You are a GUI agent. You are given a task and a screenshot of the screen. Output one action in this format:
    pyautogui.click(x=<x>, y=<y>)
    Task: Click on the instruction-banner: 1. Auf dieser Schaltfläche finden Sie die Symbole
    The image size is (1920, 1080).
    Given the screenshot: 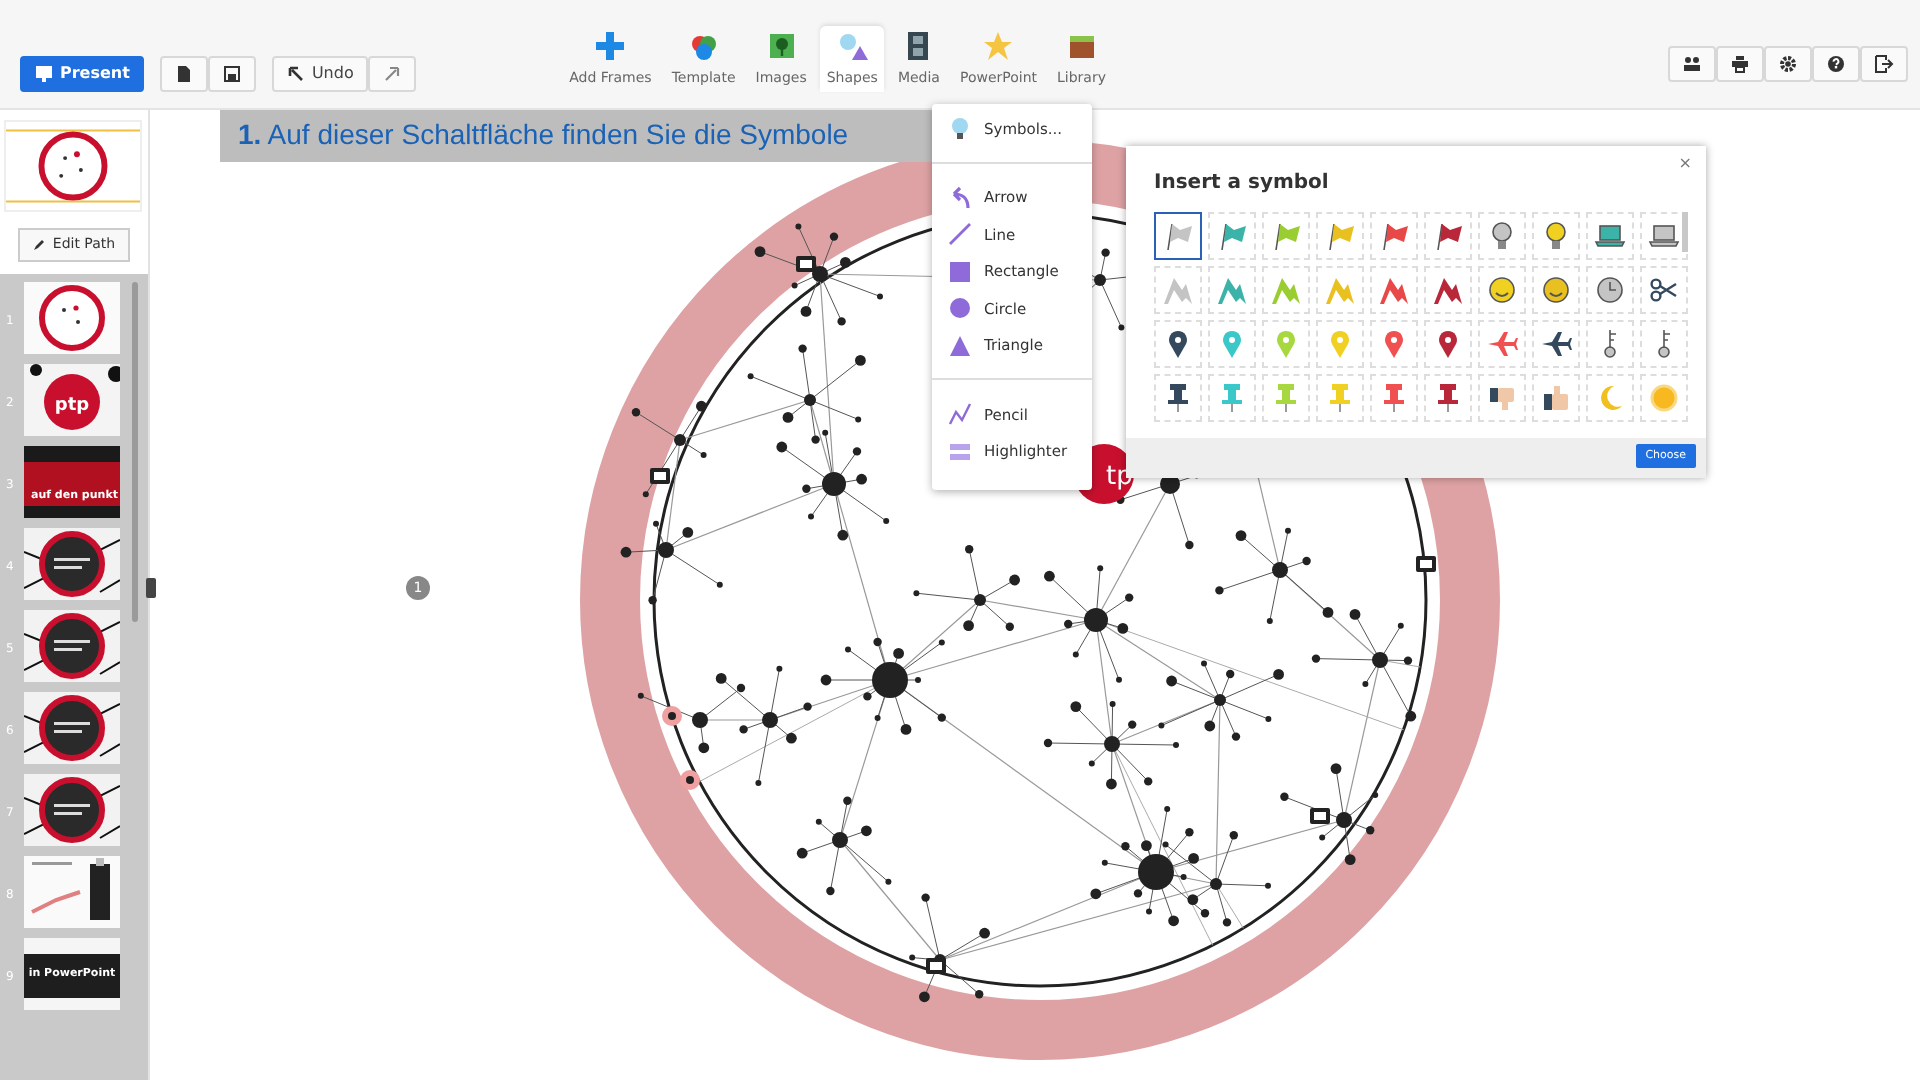 What is the action you would take?
    pyautogui.click(x=577, y=136)
    